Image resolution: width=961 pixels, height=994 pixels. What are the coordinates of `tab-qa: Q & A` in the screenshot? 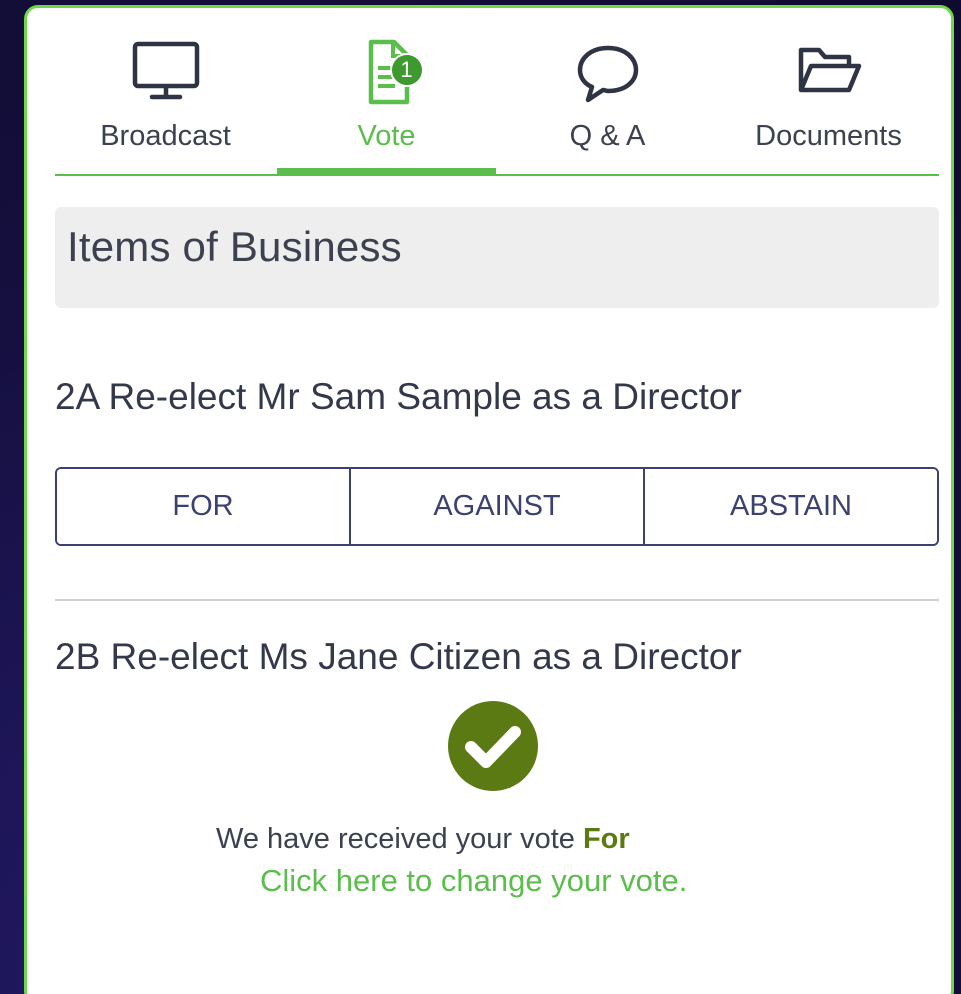 It's located at (607, 91).